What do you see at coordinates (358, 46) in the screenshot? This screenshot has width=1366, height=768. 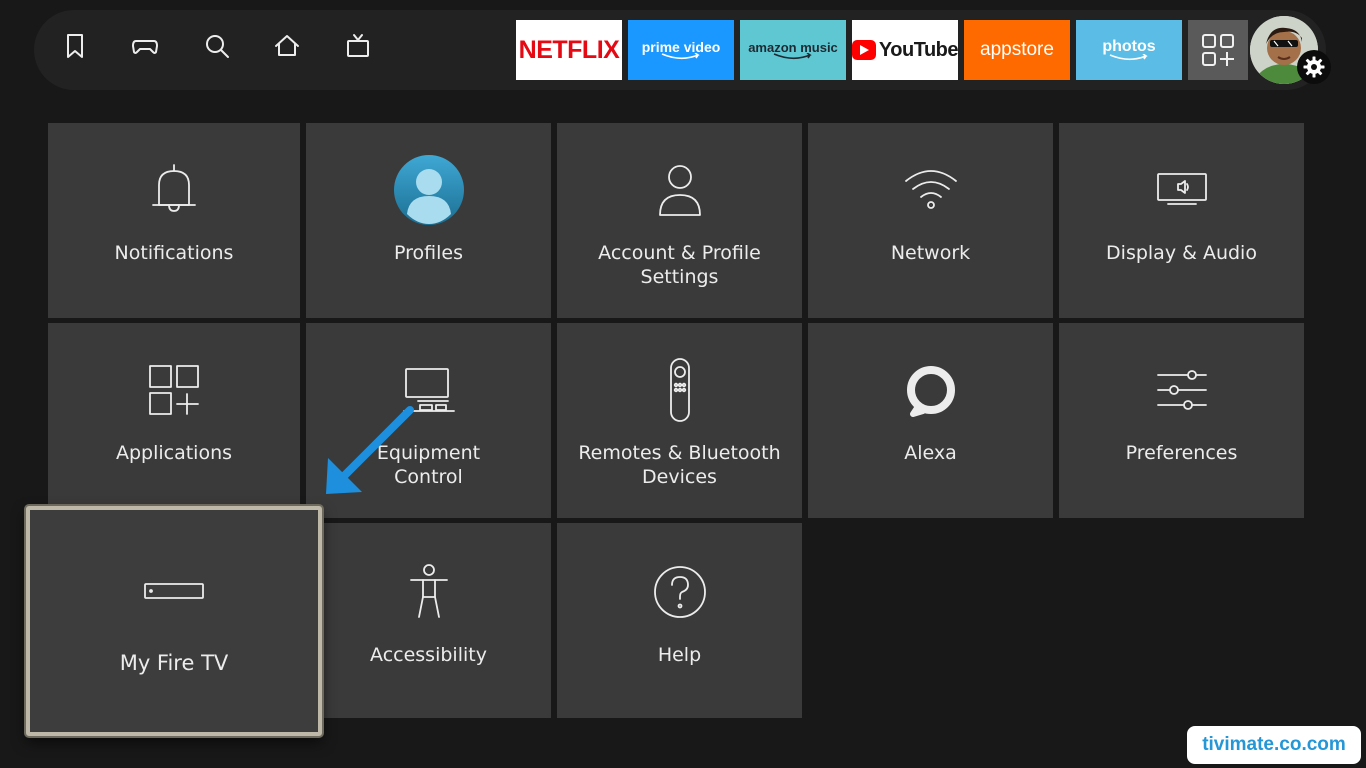 I see `live-tv-icon` at bounding box center [358, 46].